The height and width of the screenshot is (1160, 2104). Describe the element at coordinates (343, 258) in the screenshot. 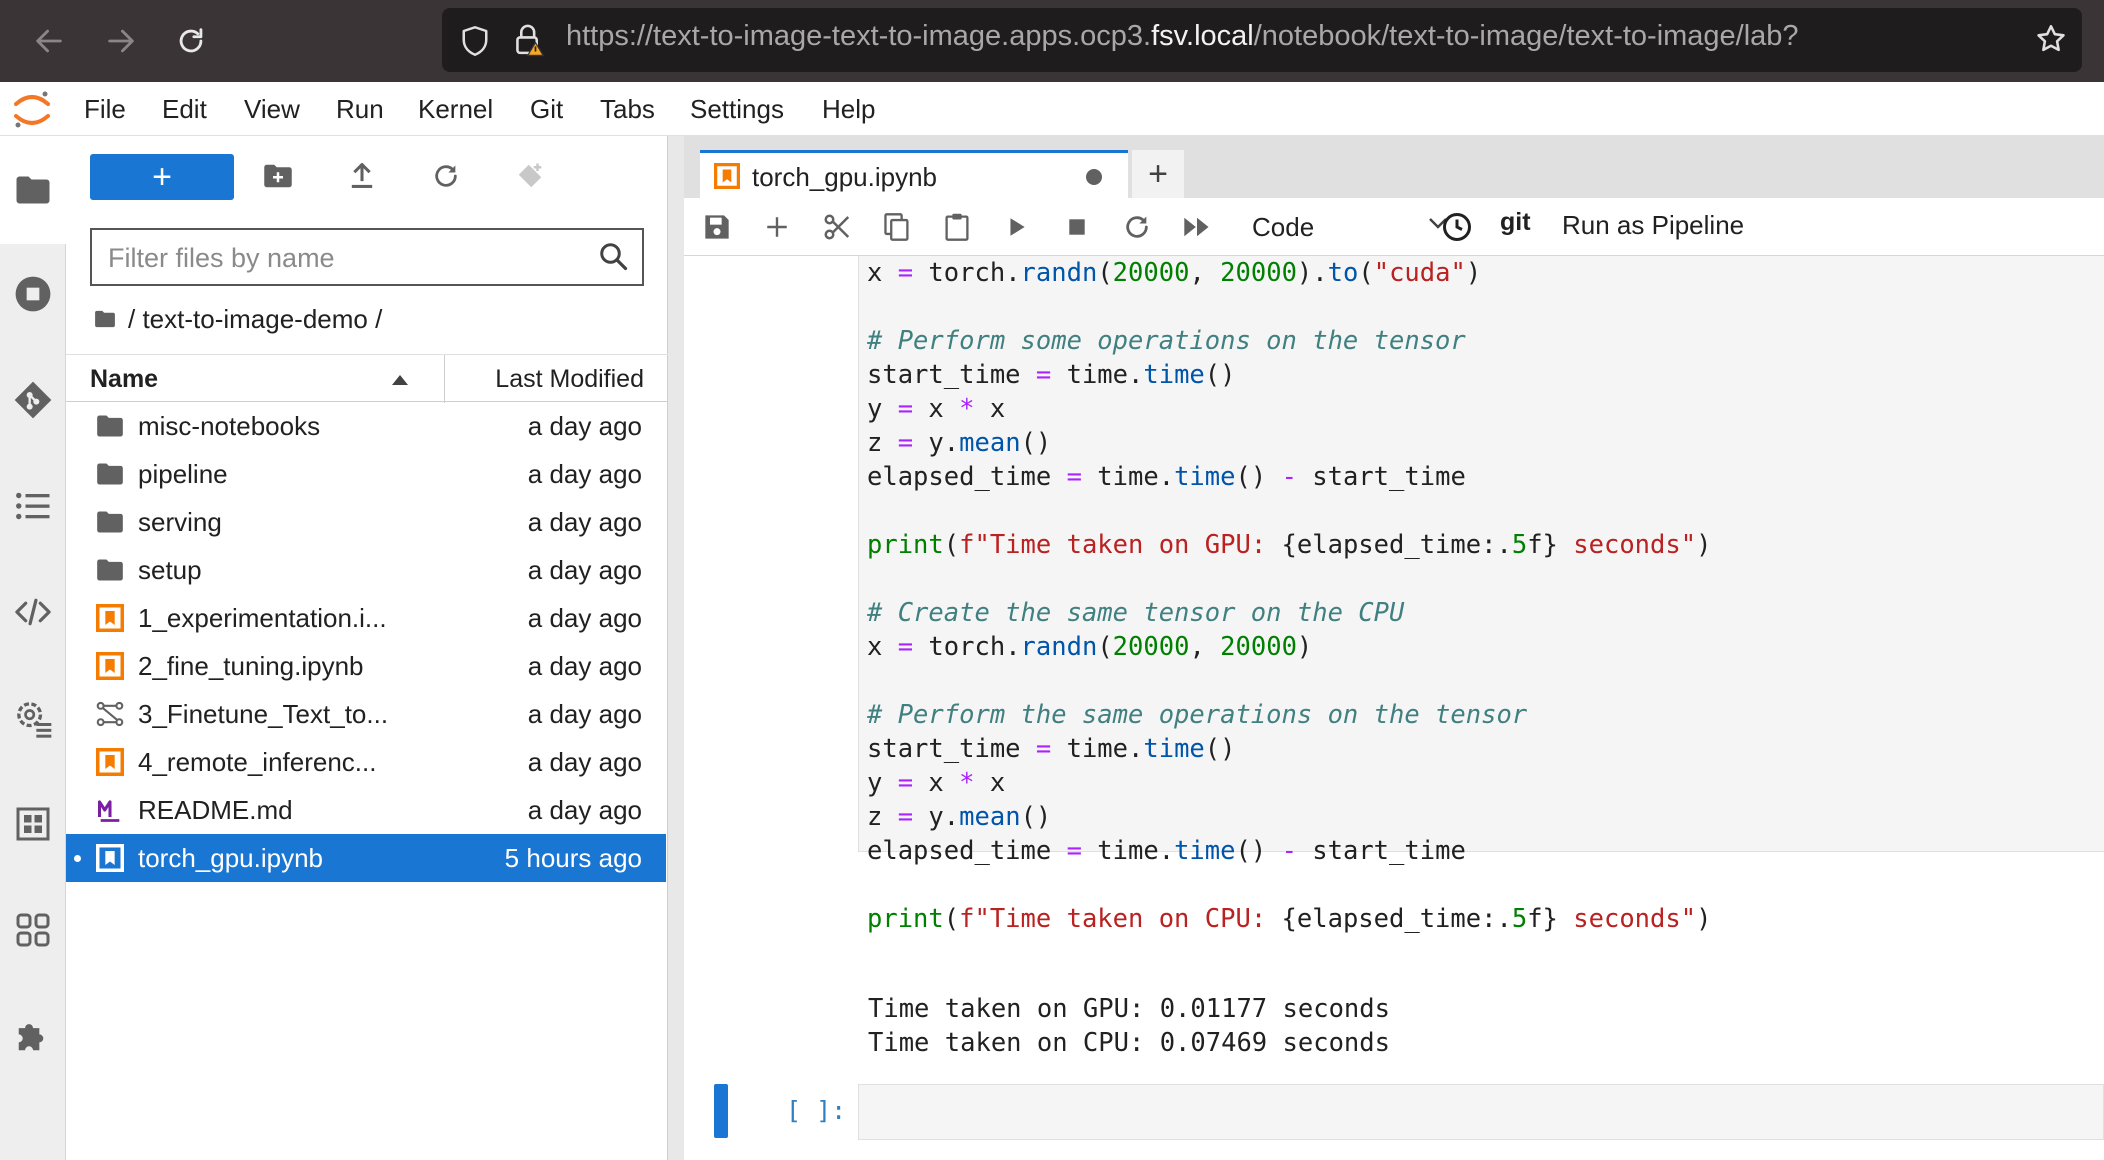

I see `filter-files-input` at that location.